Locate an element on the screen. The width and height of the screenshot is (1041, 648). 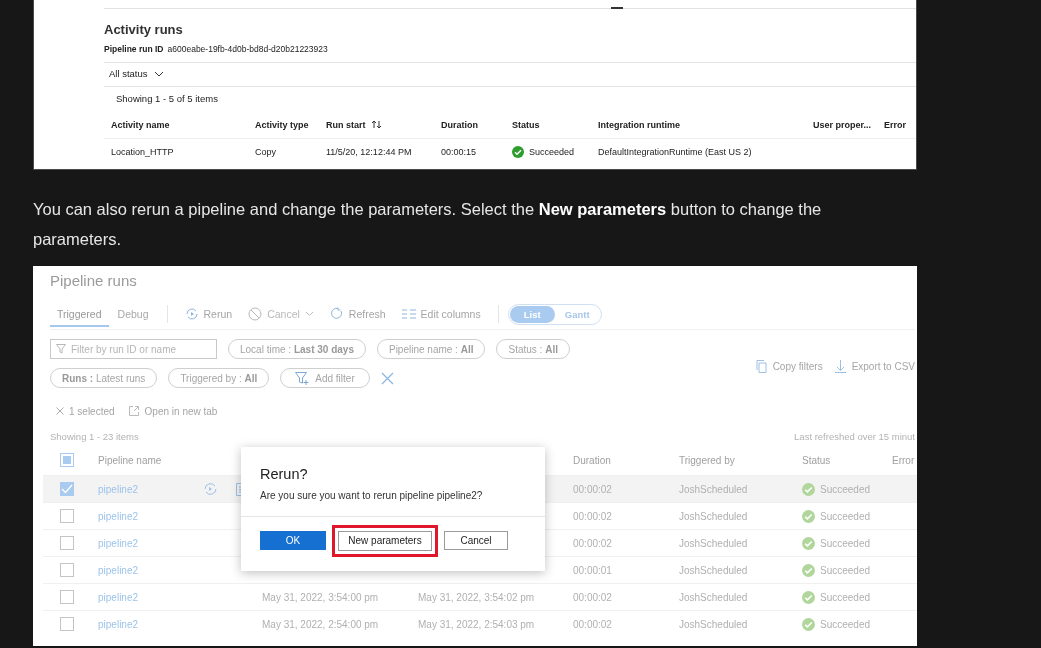
cancel-icon is located at coordinates (255, 314).